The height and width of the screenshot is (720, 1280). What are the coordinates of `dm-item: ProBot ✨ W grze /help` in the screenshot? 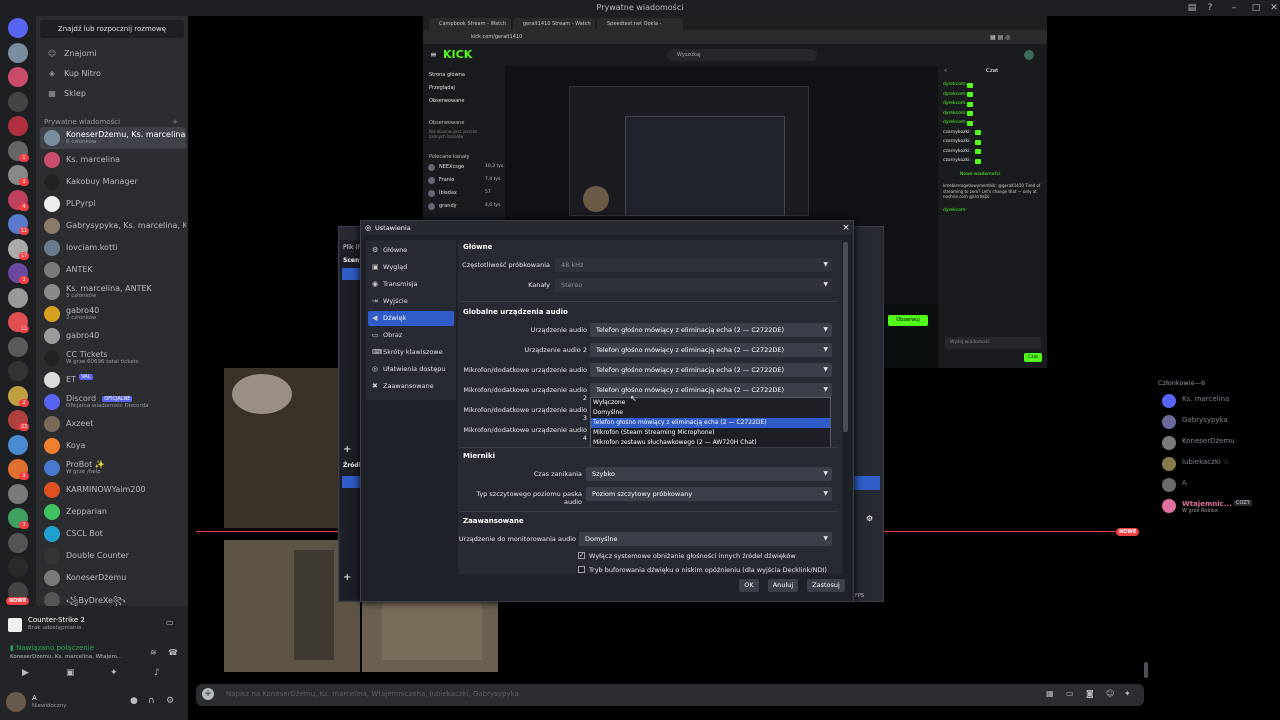 It's located at (113, 468).